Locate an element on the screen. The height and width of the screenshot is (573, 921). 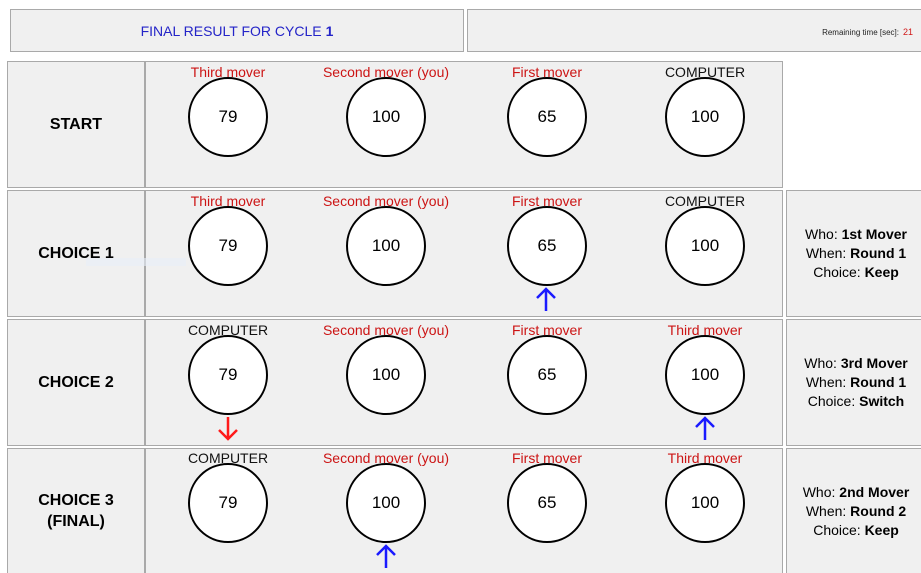
who-value: 3rd Mover is located at coordinates (874, 363).